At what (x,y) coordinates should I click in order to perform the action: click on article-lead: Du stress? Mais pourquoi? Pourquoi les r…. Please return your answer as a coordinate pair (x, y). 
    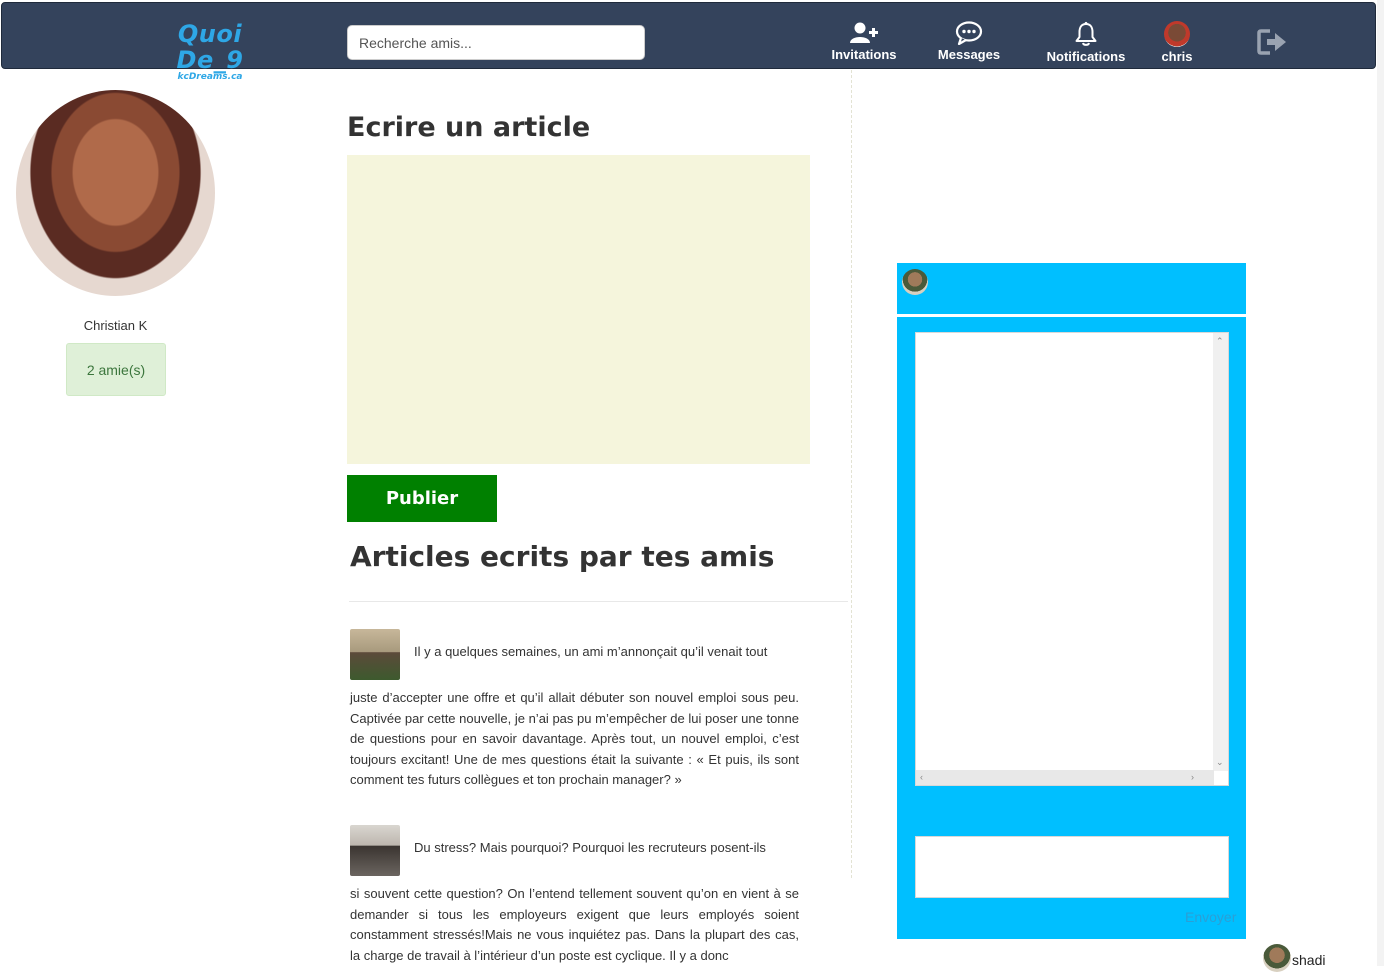
    Looking at the image, I should click on (590, 847).